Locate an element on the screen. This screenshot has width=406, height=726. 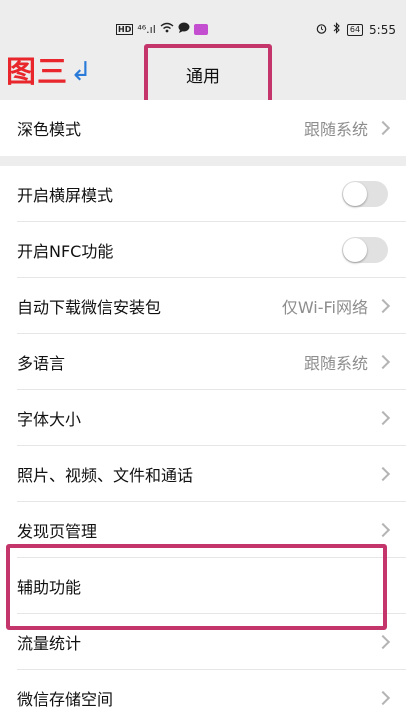
settings-item-label: 开启NFC功能 is located at coordinates (65, 251).